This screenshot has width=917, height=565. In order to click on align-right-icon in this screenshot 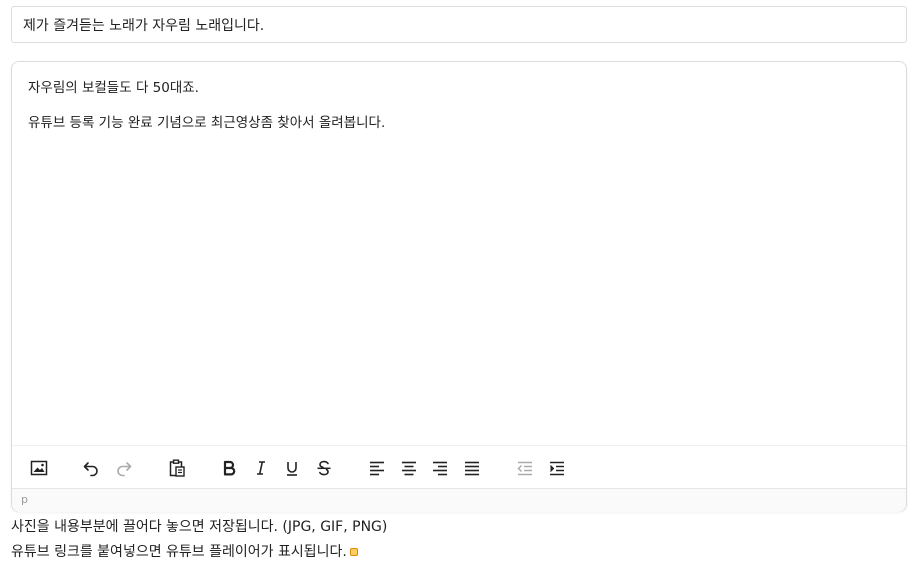, I will do `click(440, 468)`.